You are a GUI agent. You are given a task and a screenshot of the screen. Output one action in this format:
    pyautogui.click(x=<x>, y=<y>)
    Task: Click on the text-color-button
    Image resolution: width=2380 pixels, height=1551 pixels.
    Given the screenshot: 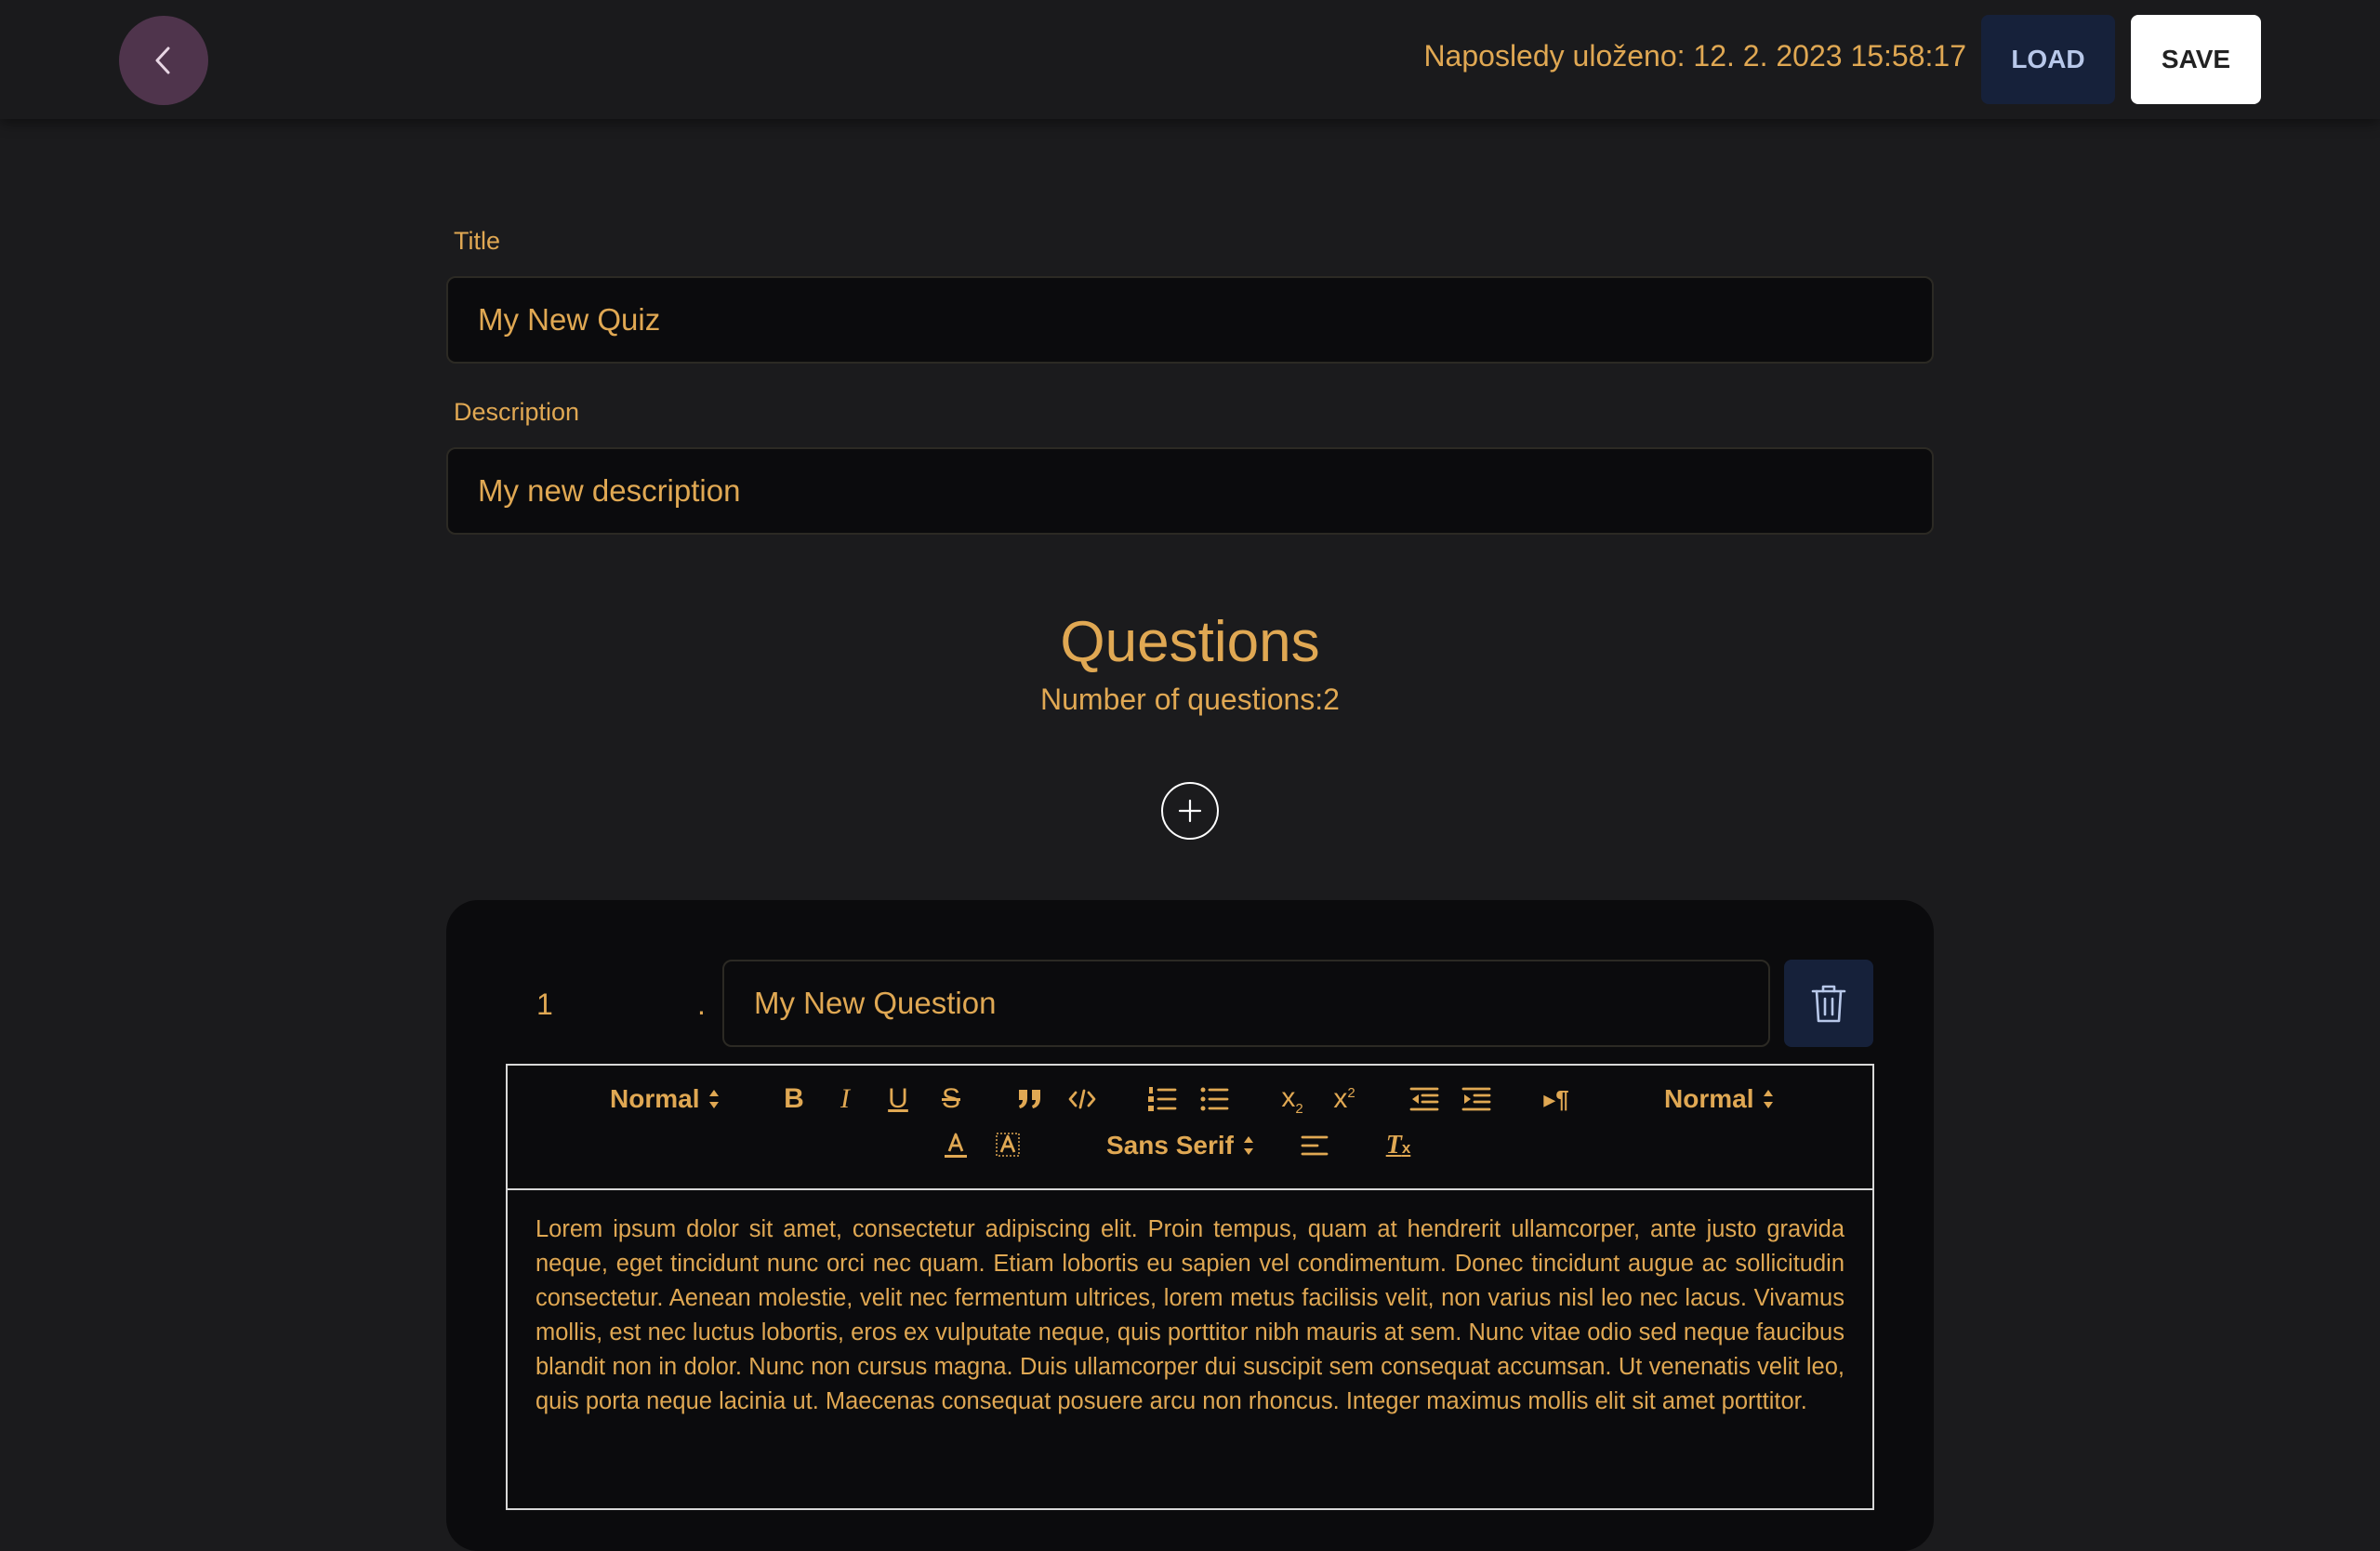 What is the action you would take?
    pyautogui.click(x=955, y=1145)
    